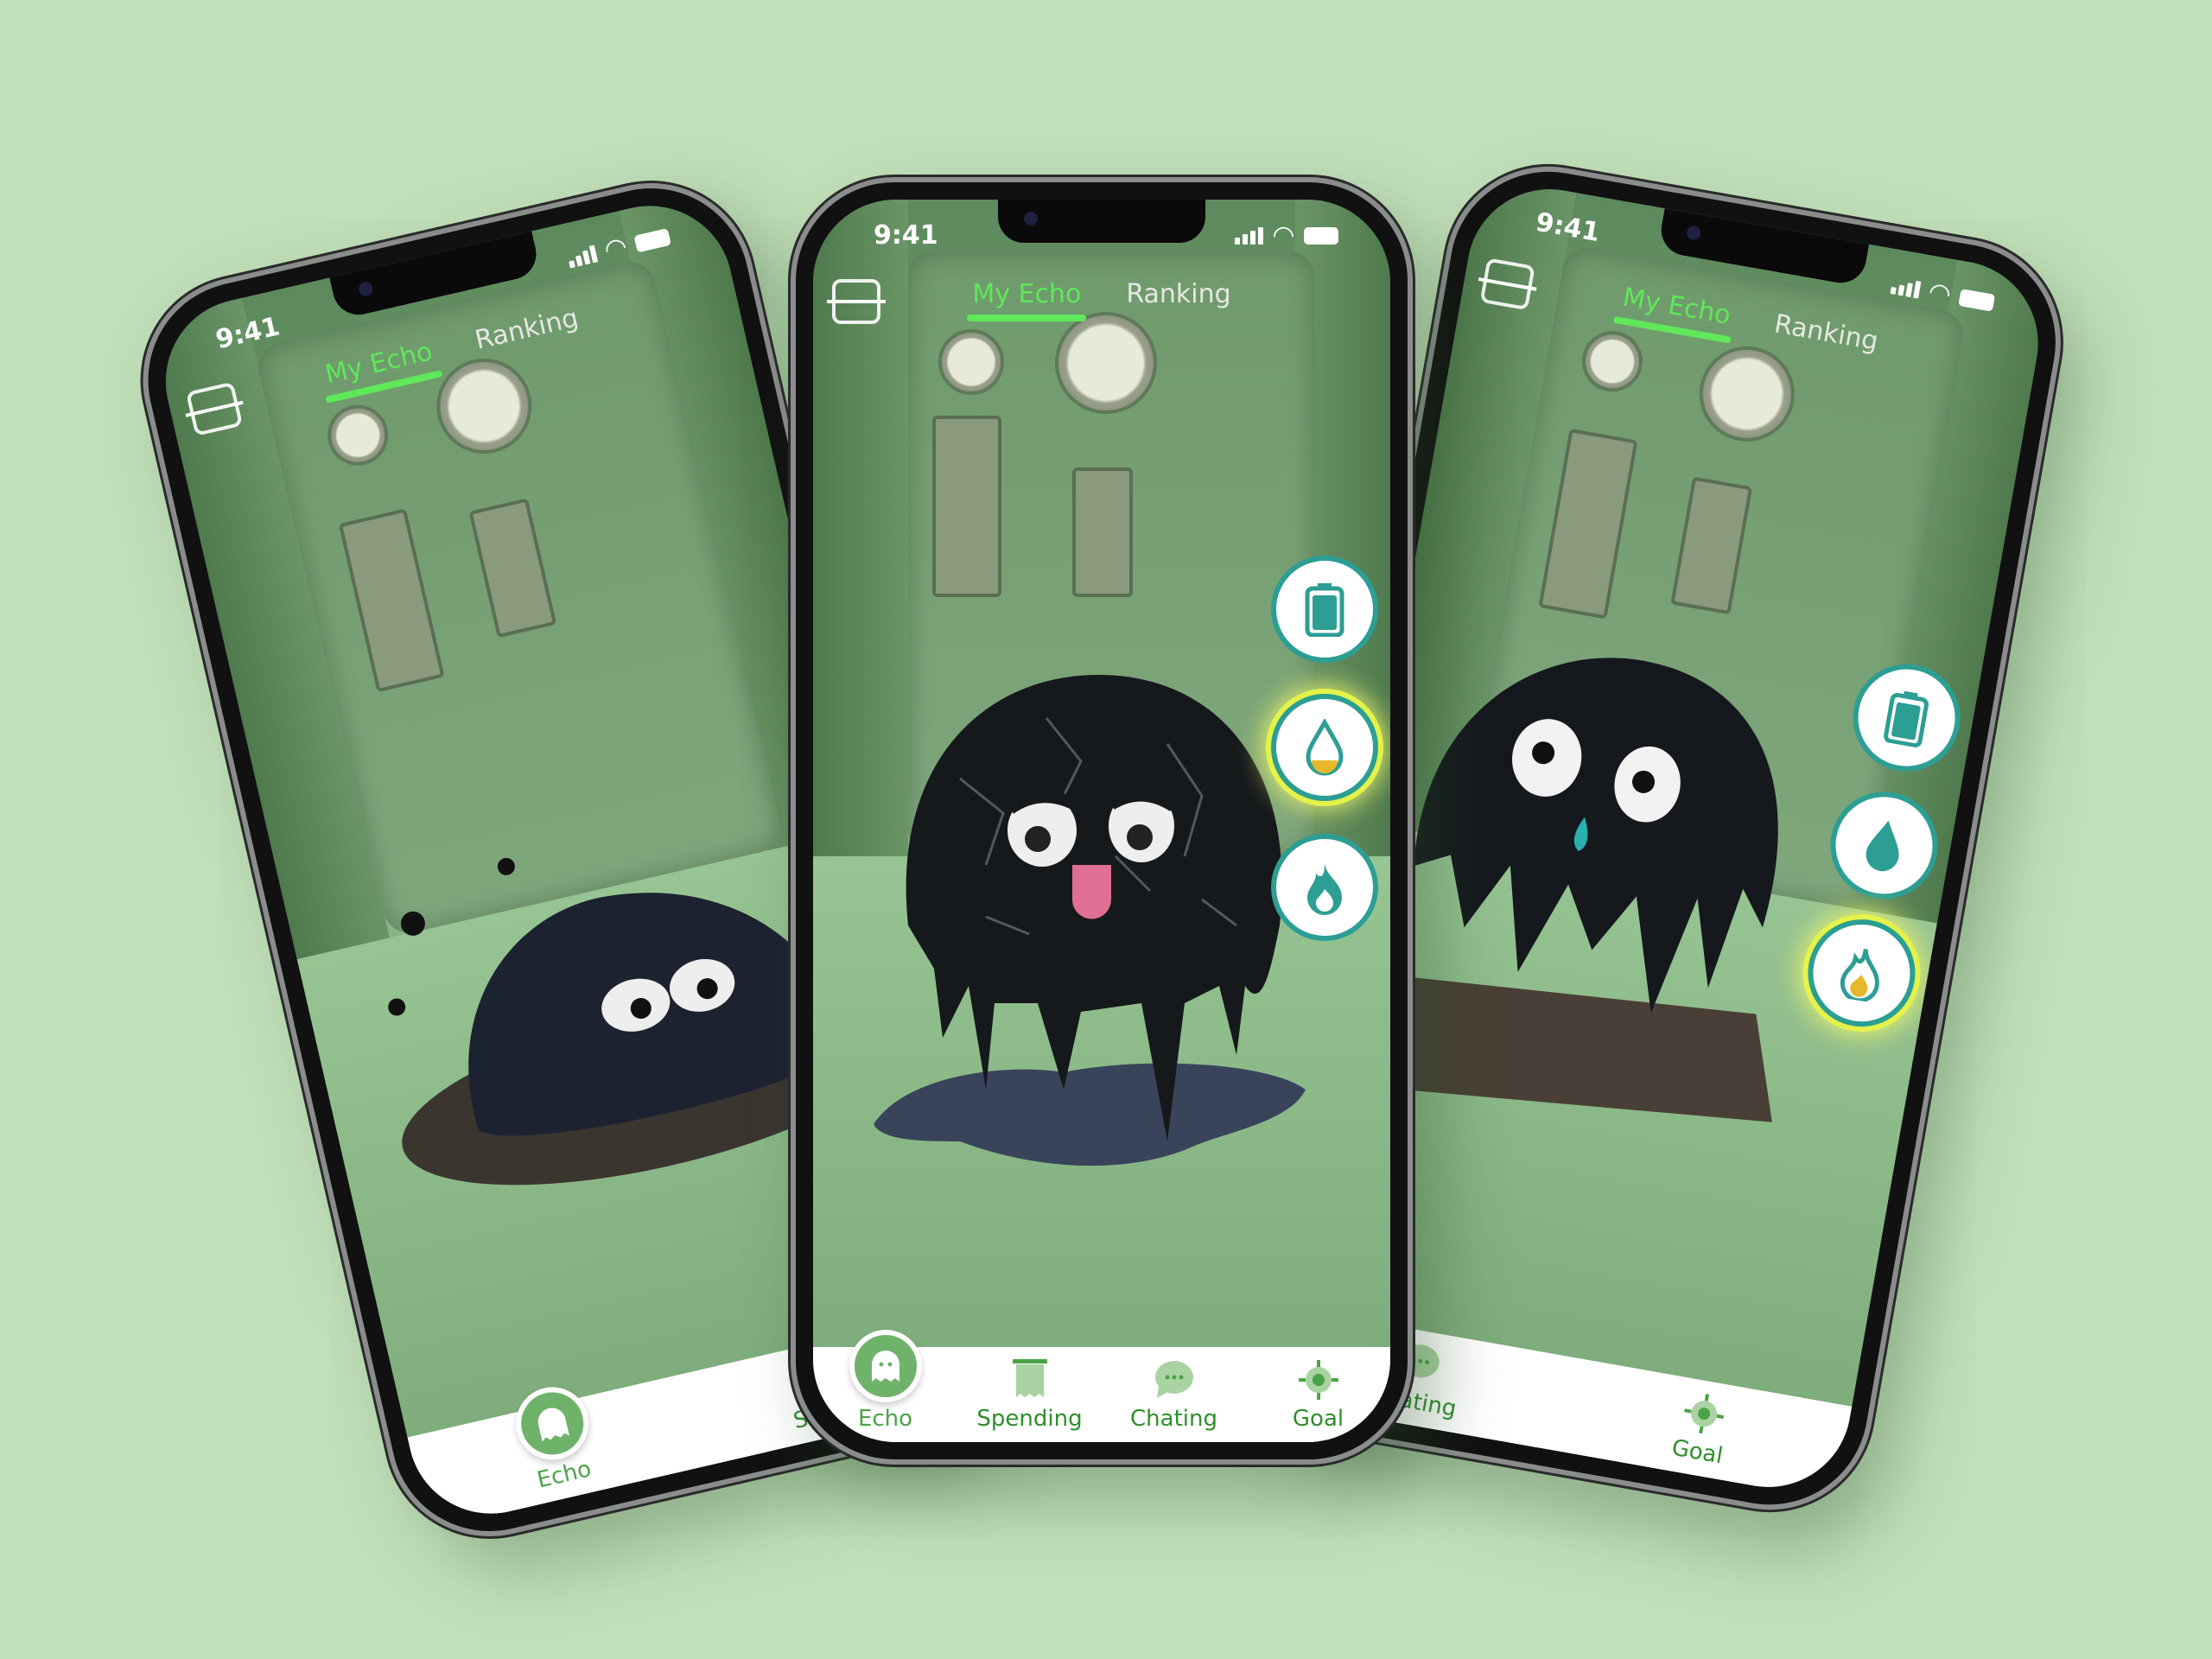  I want to click on tab-ranking: Ranking, so click(1178, 300).